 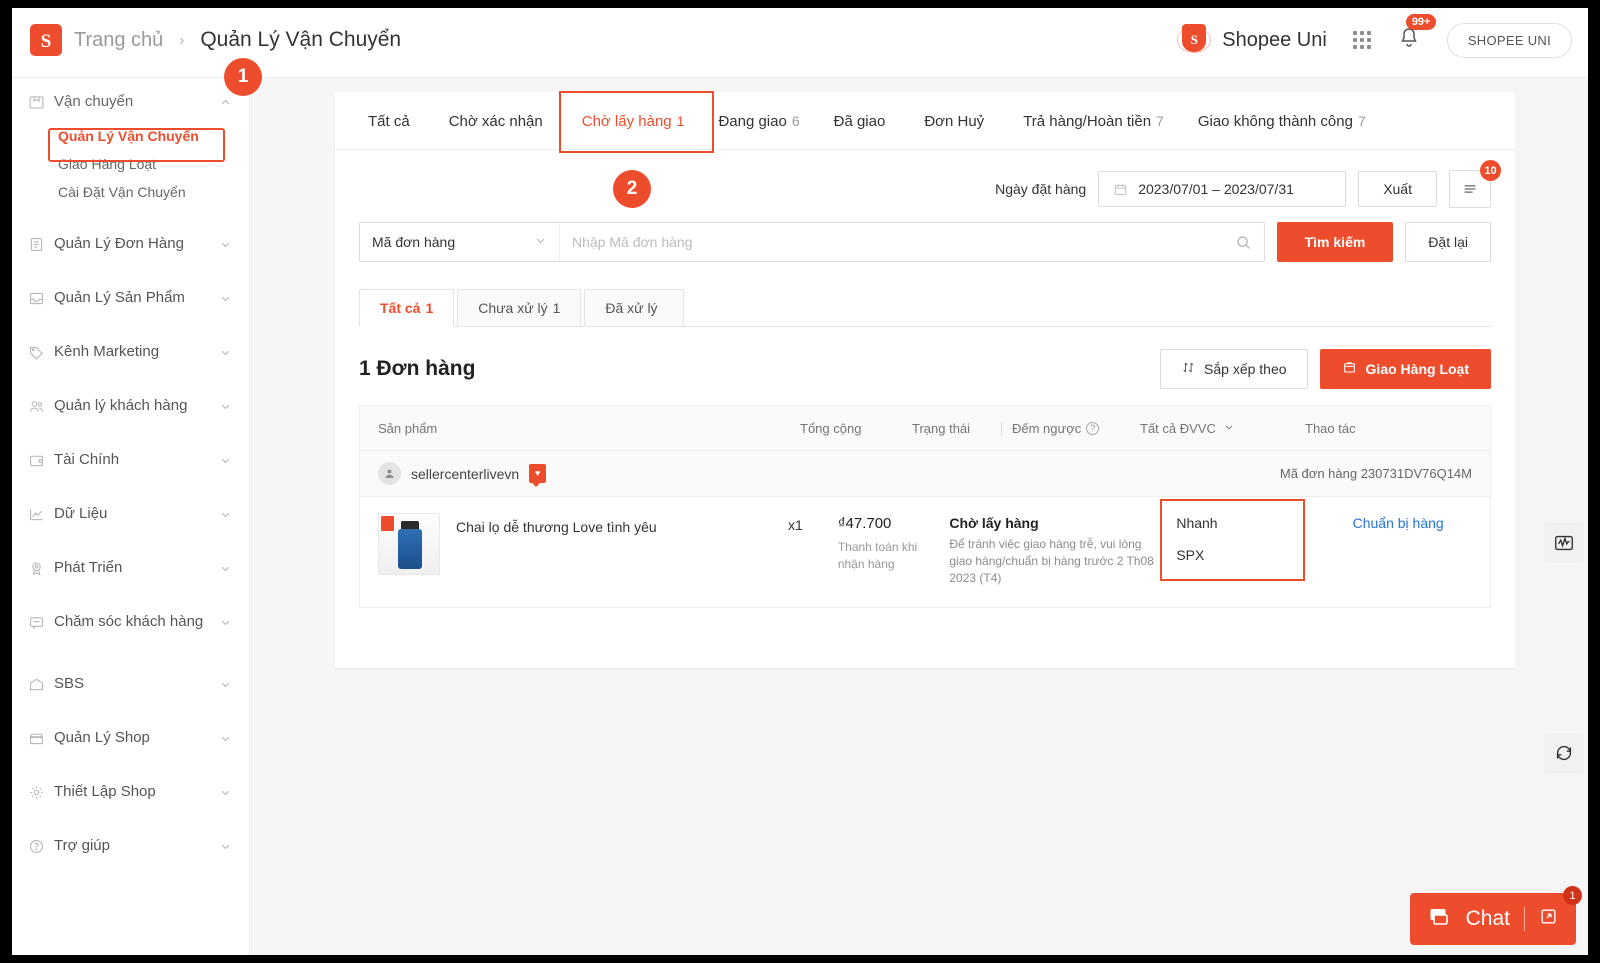 I want to click on tab-giao-khong-thanh-cong: Giao không thành công 7, so click(x=1282, y=121).